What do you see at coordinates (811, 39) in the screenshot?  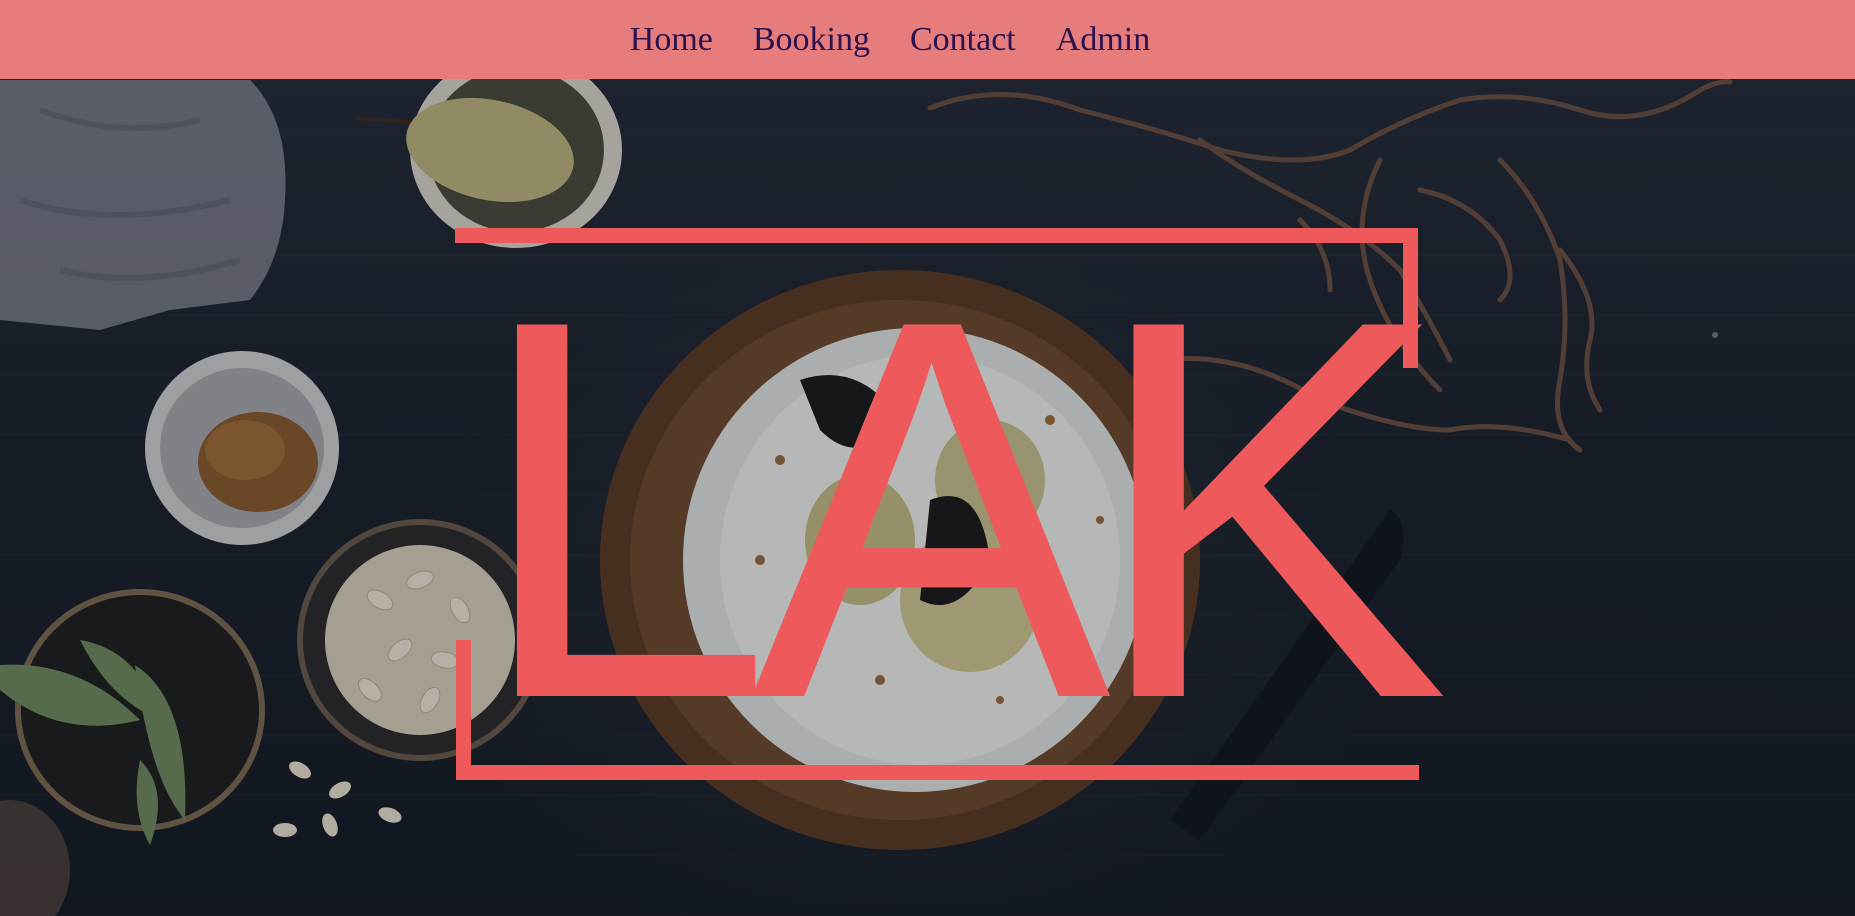 I see `nav-link-booking: Booking` at bounding box center [811, 39].